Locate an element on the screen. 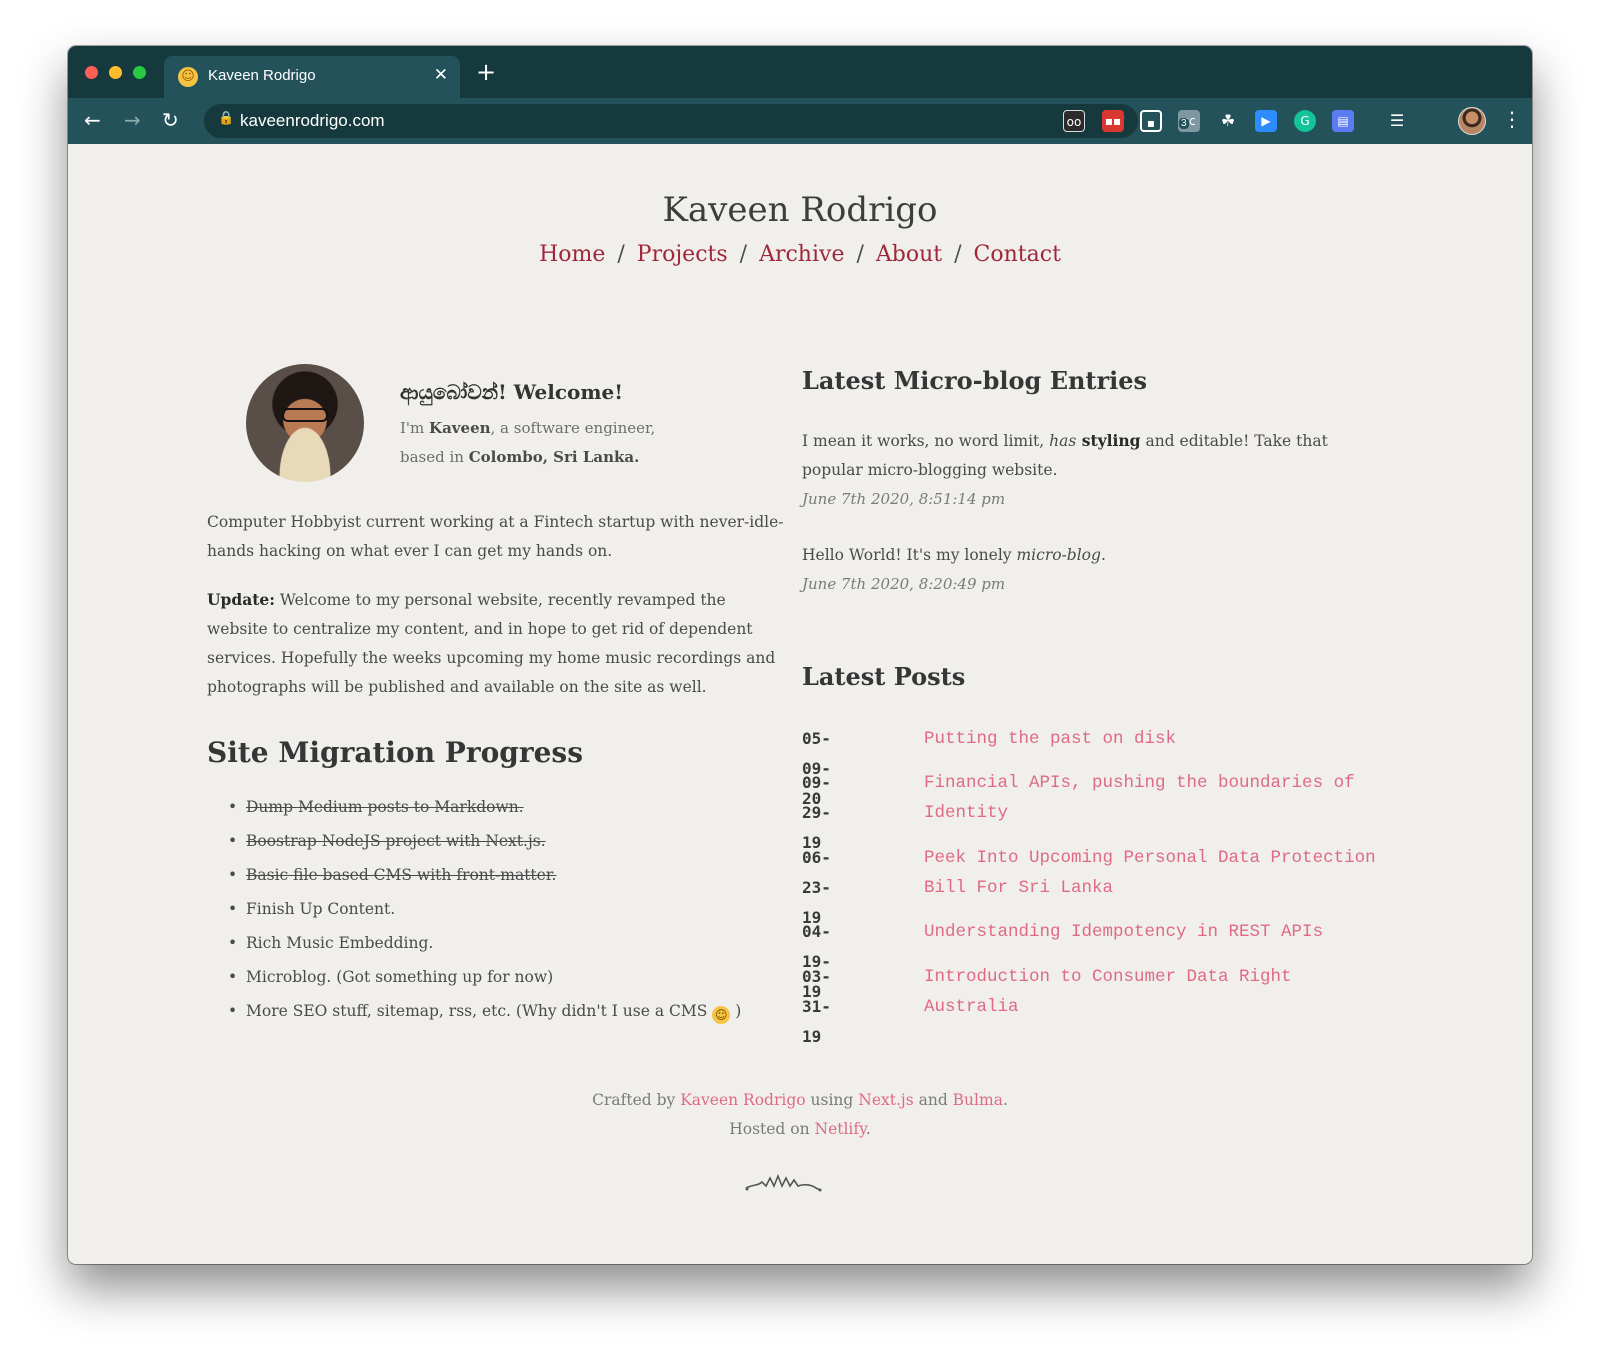  favicon-icon: ☺ is located at coordinates (188, 77).